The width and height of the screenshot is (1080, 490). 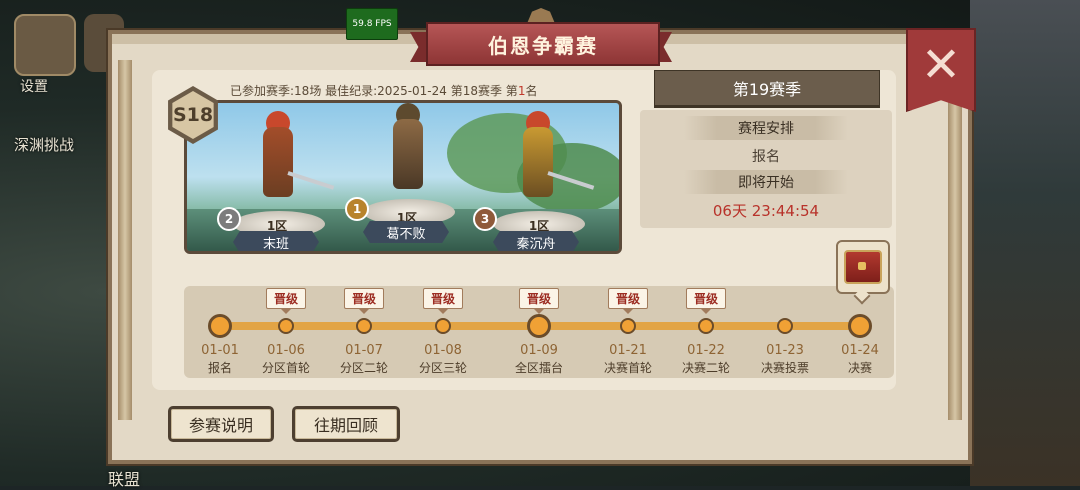 What do you see at coordinates (941, 65) in the screenshot?
I see `close-icon: ✕` at bounding box center [941, 65].